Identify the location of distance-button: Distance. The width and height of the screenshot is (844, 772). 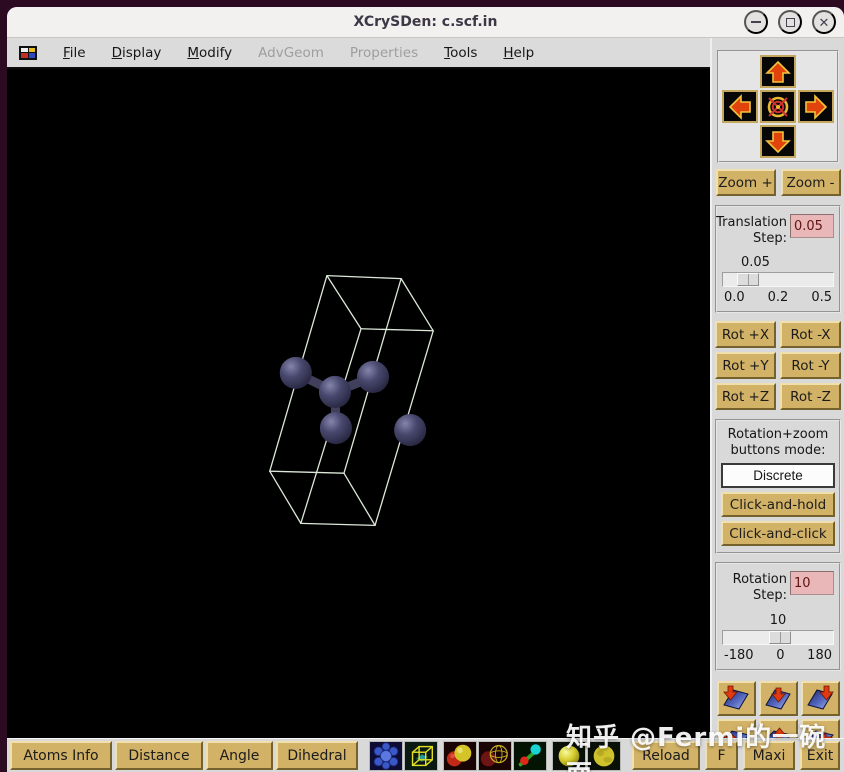
(159, 755).